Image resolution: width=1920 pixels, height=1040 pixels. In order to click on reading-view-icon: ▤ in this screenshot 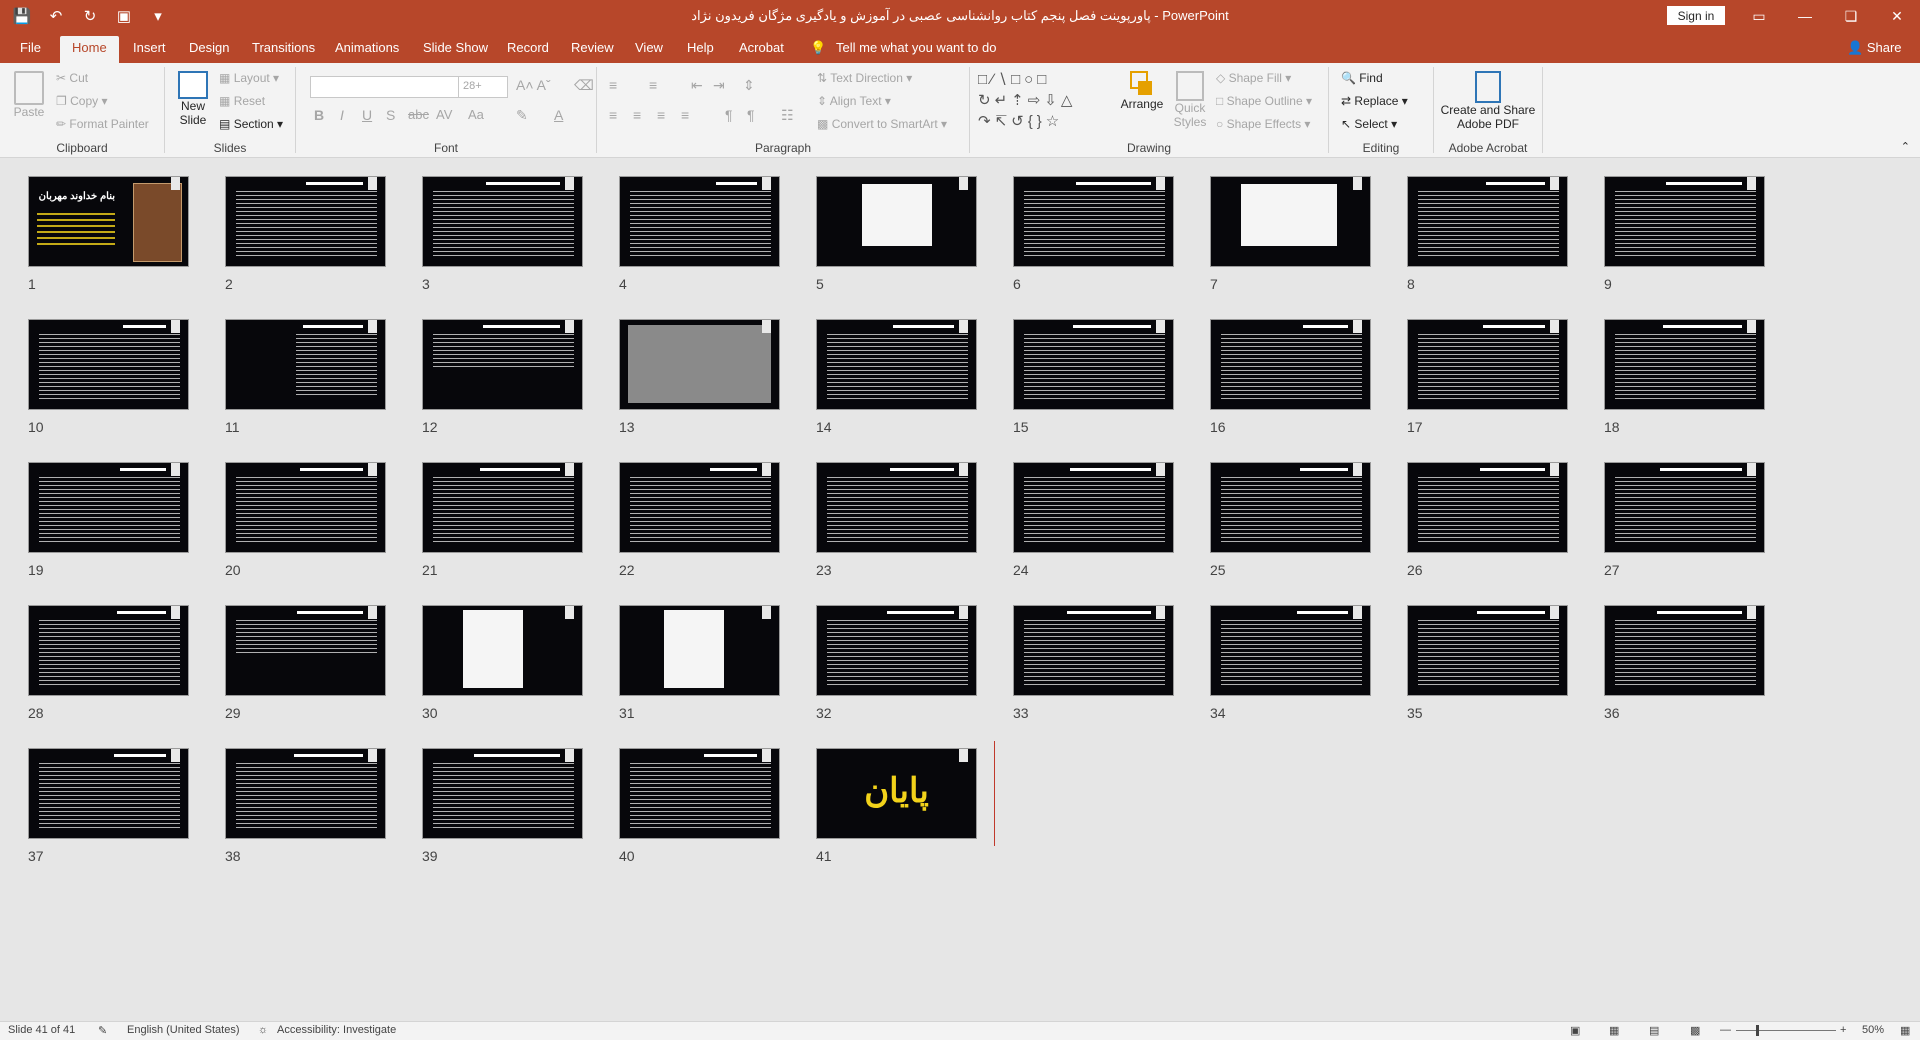, I will do `click(1654, 1030)`.